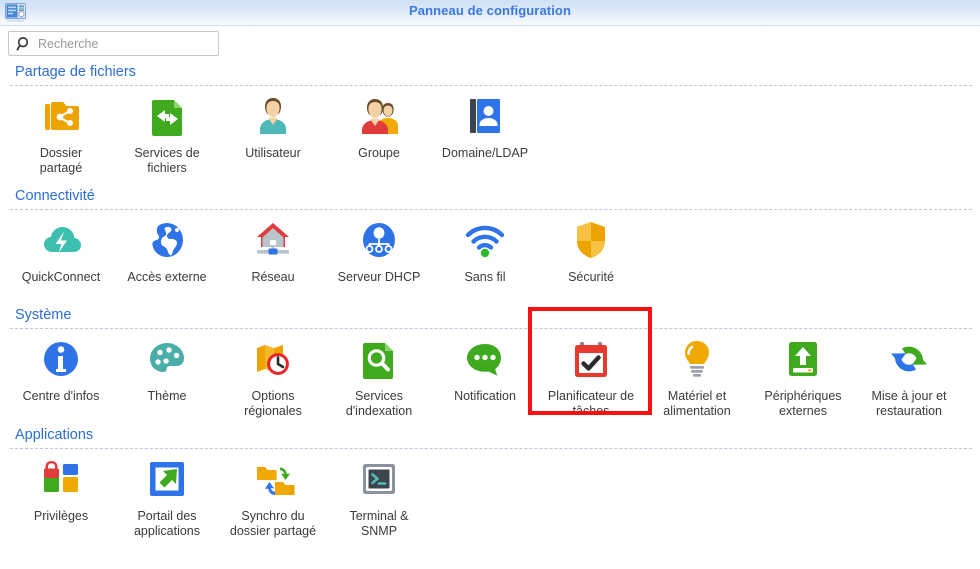  I want to click on section-title: Partage de fichiers, so click(75, 72).